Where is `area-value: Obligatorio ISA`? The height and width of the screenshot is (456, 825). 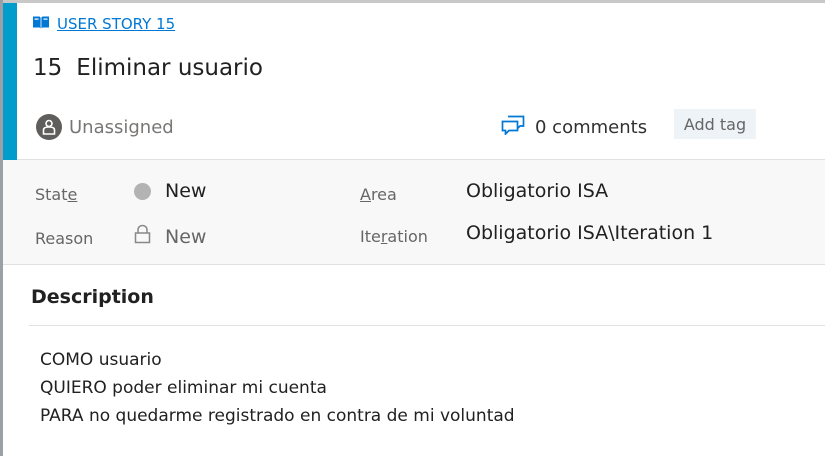
area-value: Obligatorio ISA is located at coordinates (537, 191).